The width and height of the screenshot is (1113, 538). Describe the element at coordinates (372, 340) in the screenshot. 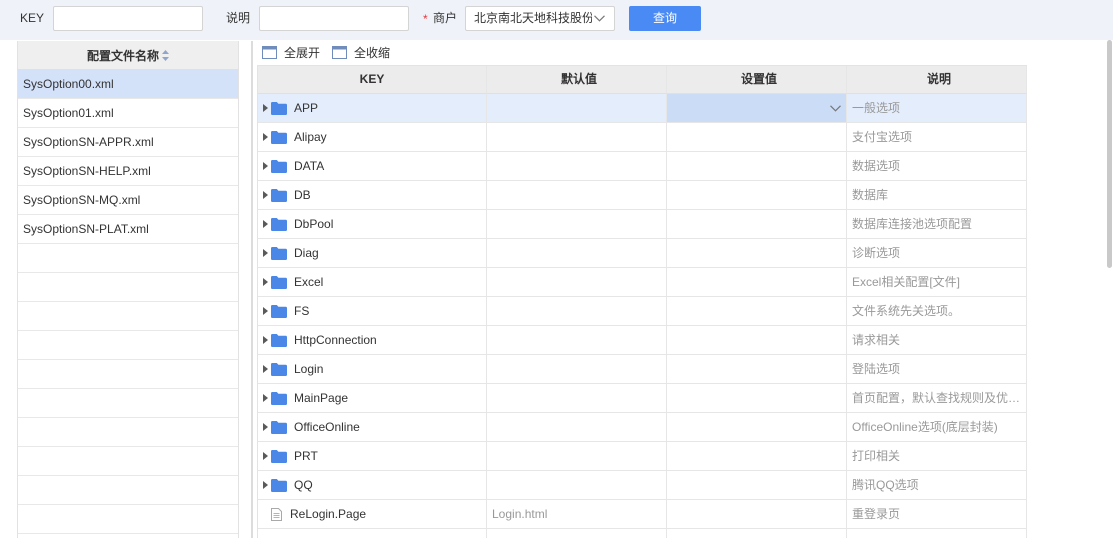

I see `key-cell: HttpConnection` at that location.